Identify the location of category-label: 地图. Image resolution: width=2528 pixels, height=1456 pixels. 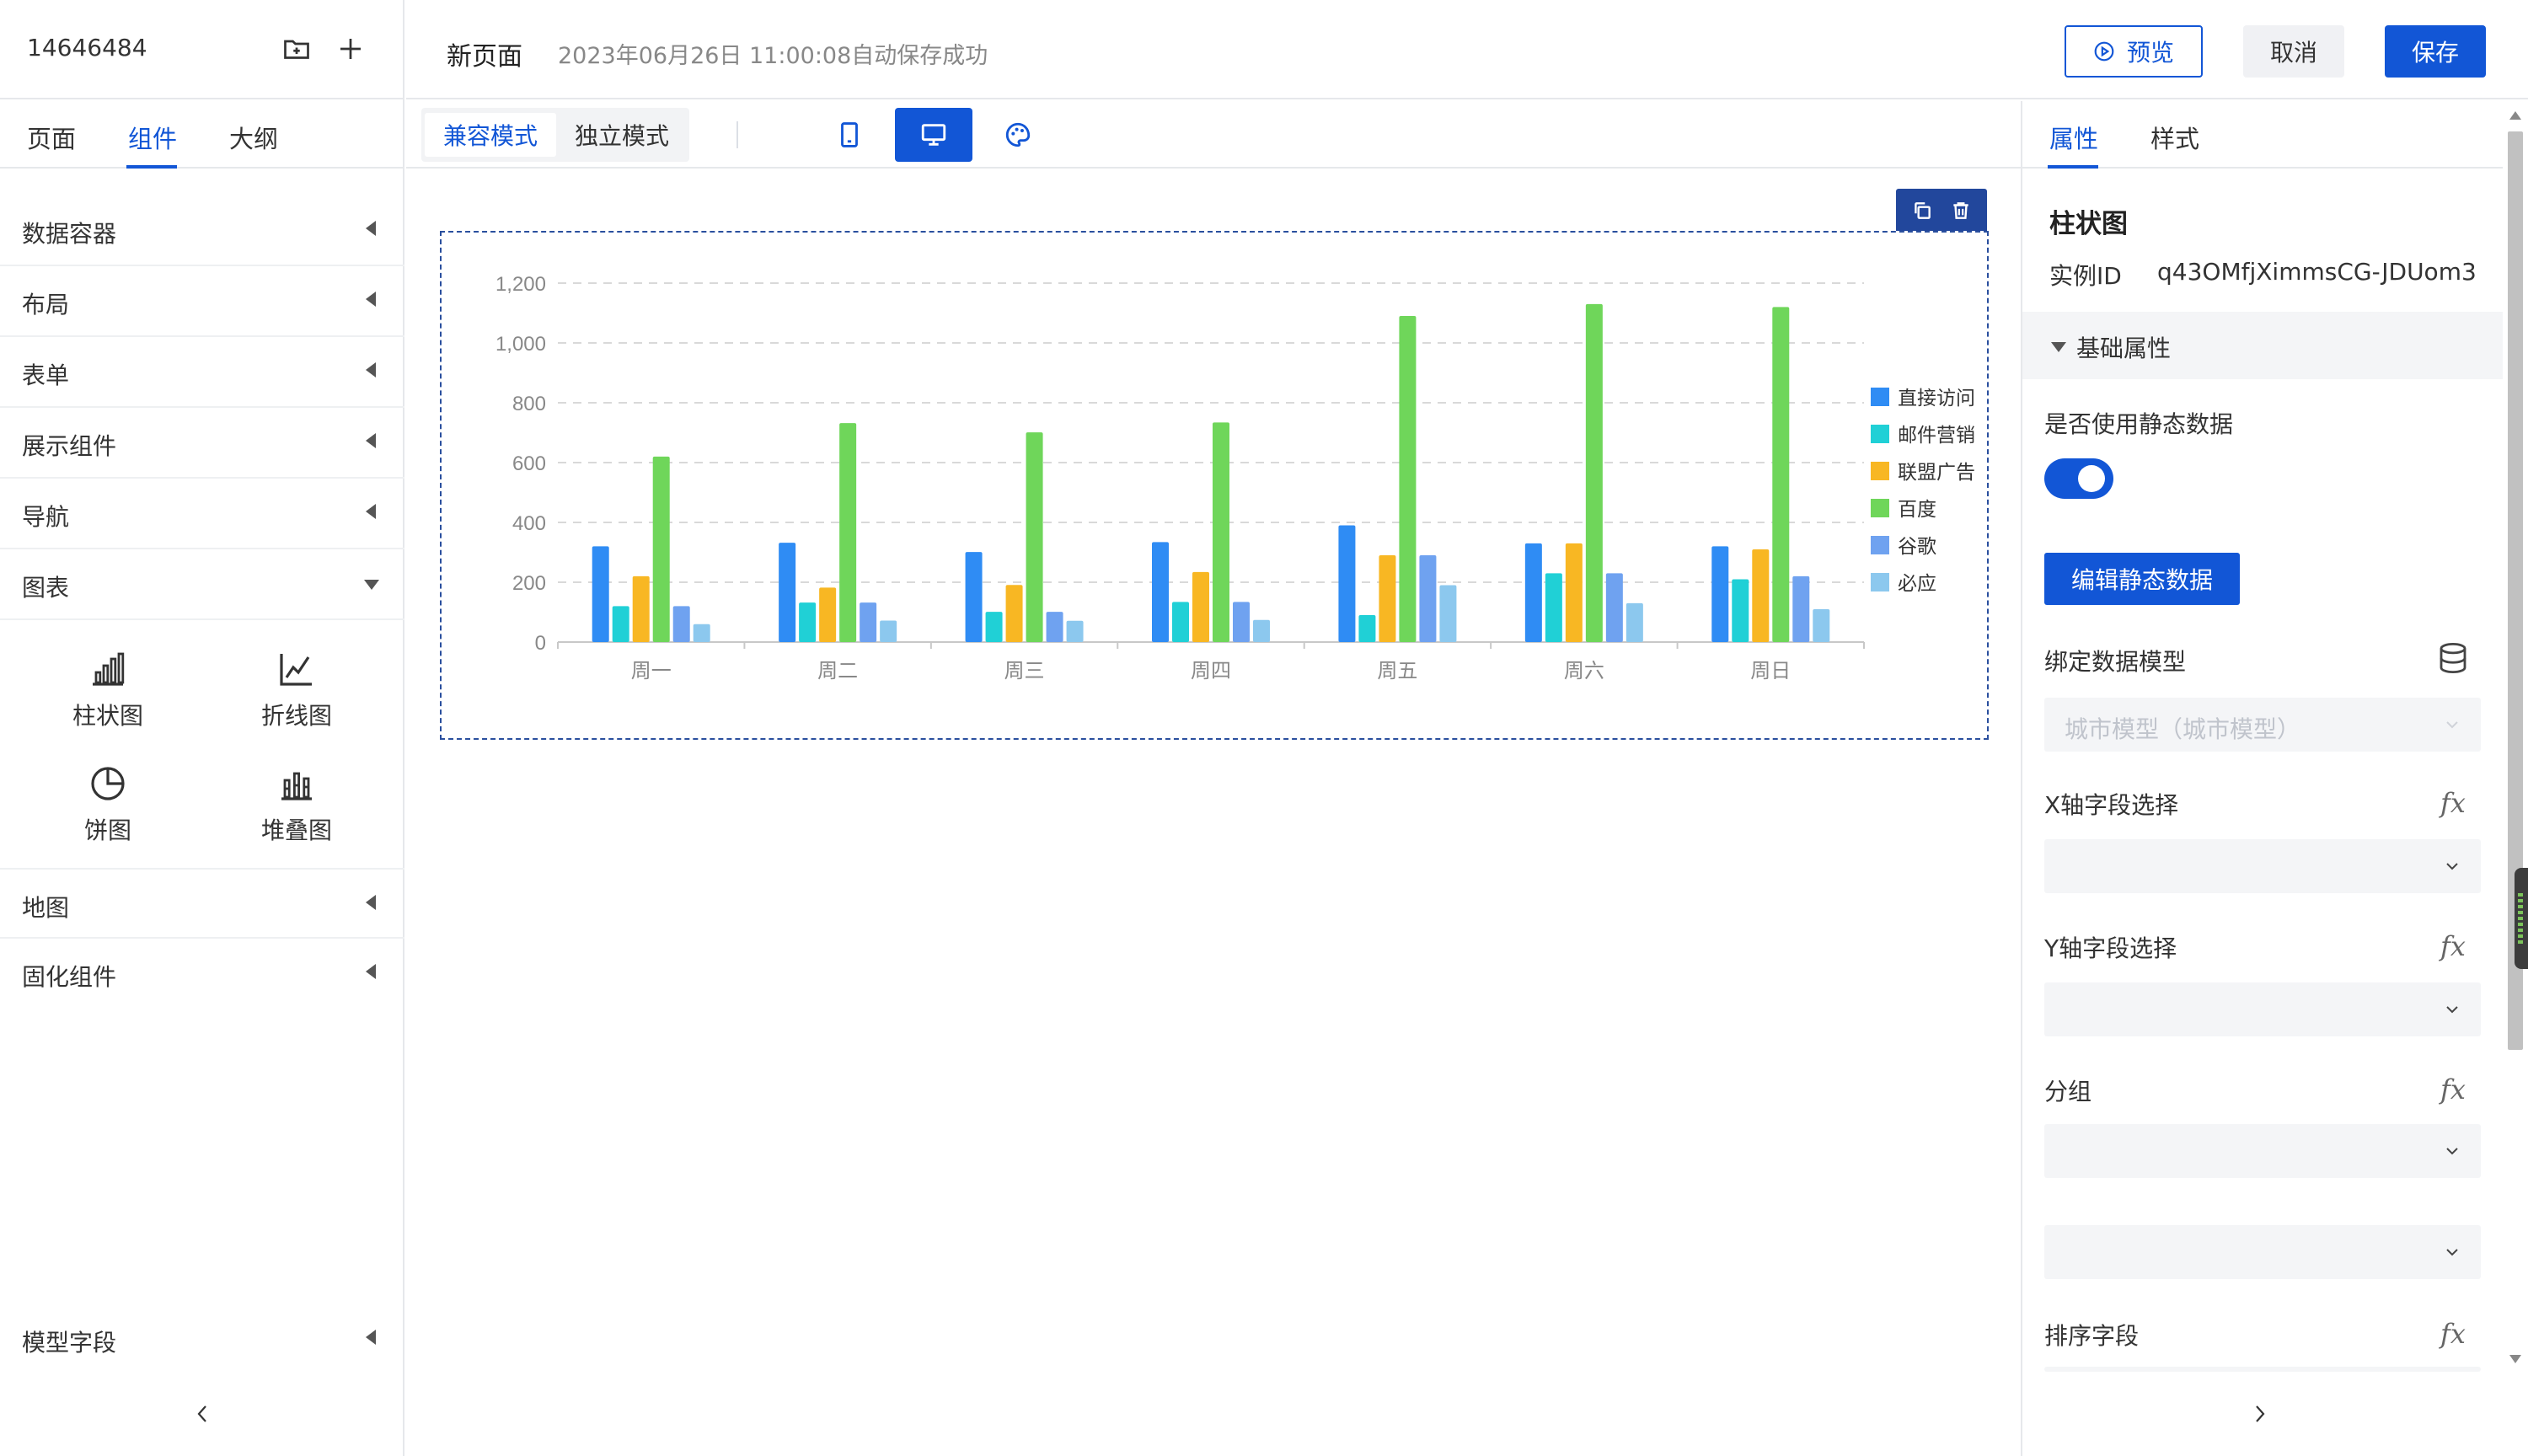
(46, 908).